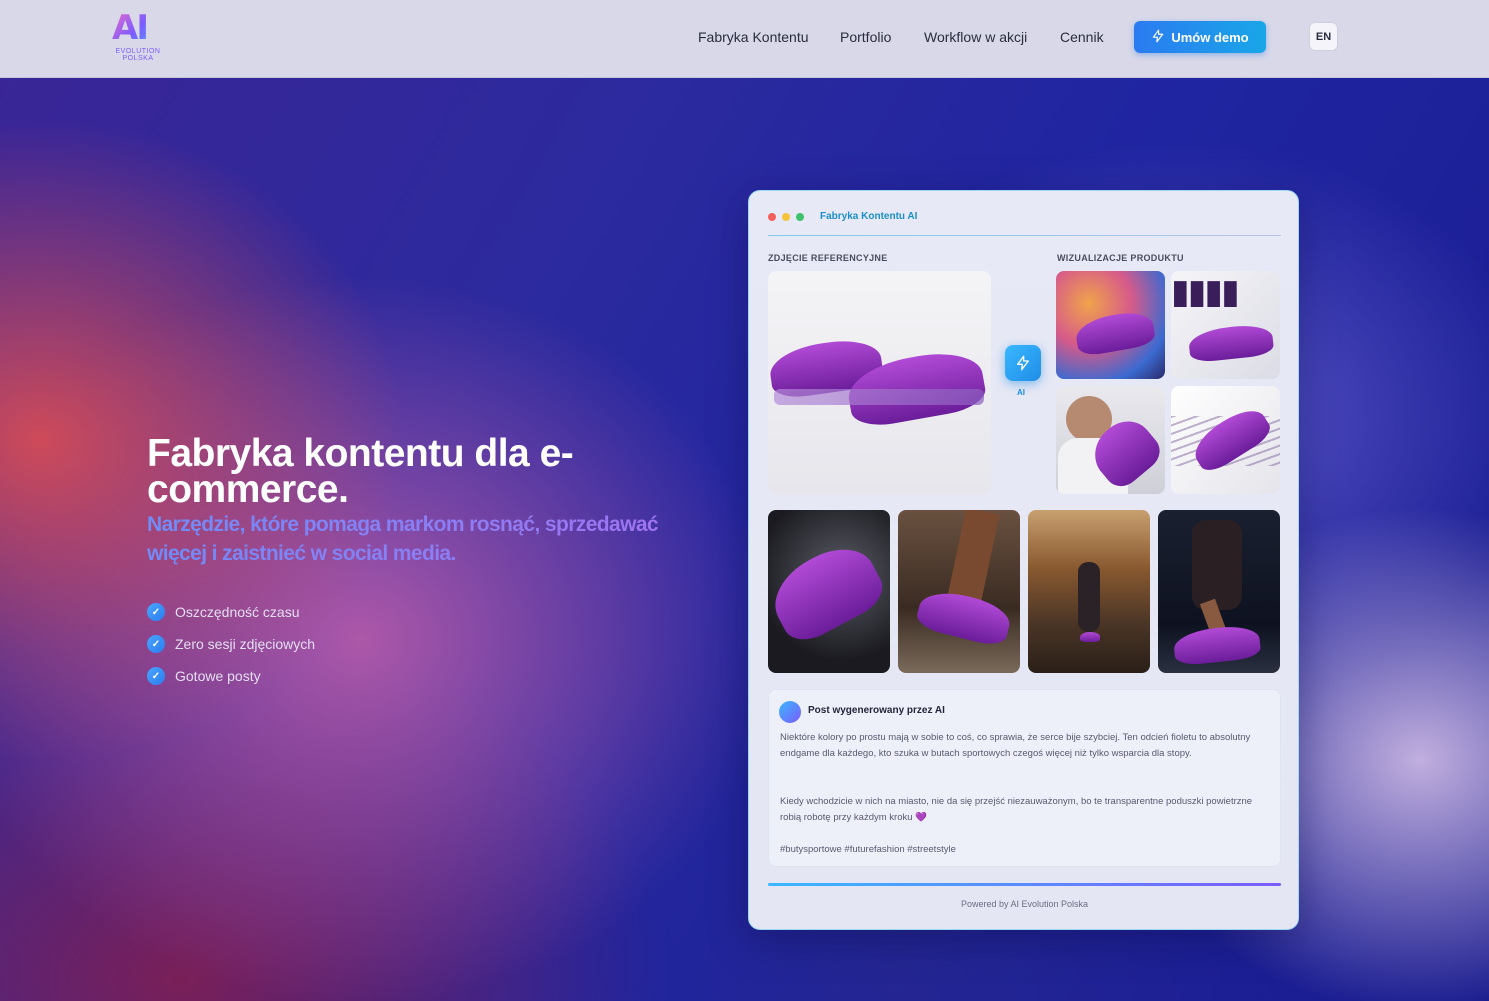 Image resolution: width=1489 pixels, height=1001 pixels. Describe the element at coordinates (1205, 292) in the screenshot. I see `poster-graphic: ▮▮▮▮` at that location.